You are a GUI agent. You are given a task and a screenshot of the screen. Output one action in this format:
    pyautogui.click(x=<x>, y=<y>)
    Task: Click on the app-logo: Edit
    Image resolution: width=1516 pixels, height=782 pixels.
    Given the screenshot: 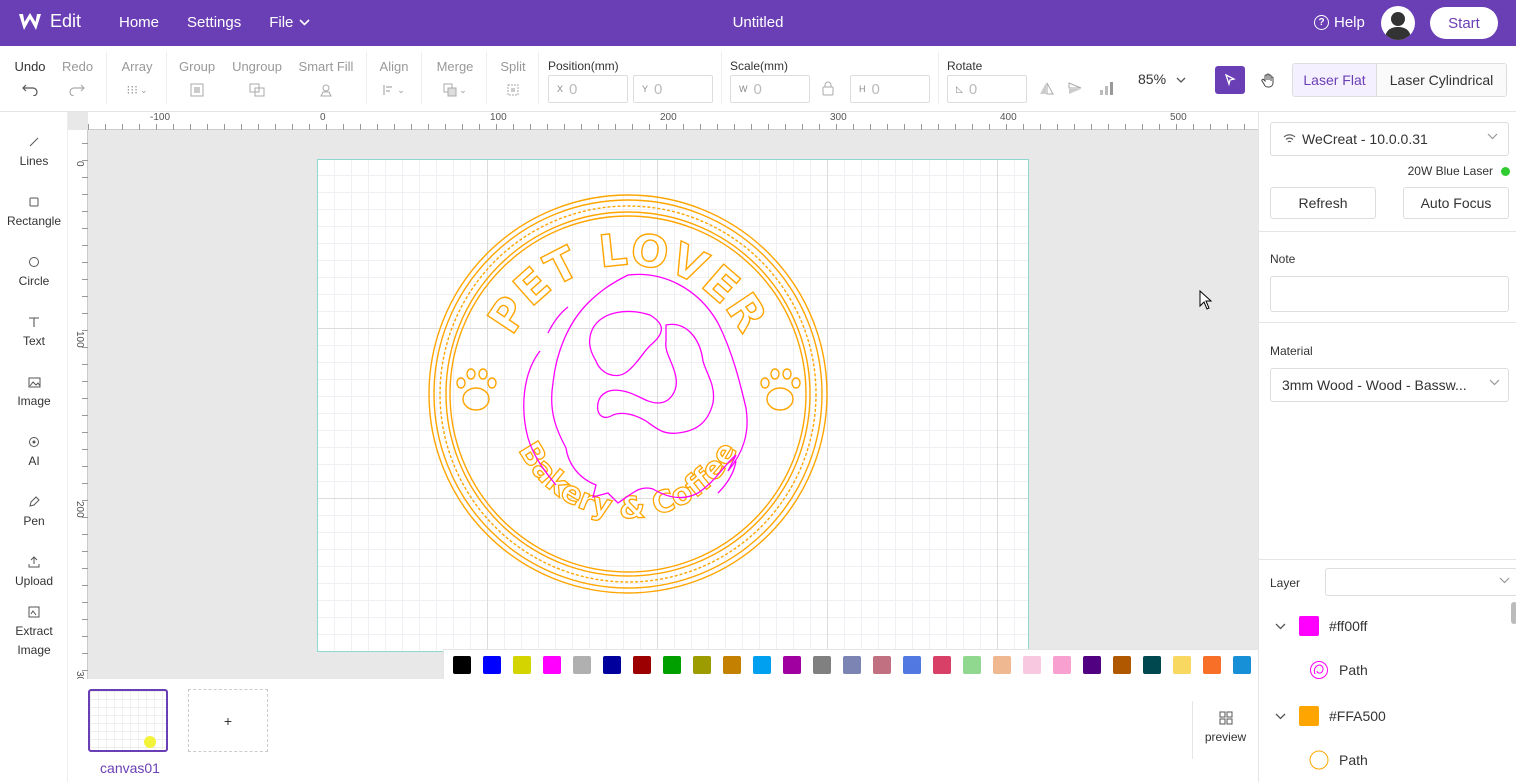 What is the action you would take?
    pyautogui.click(x=49, y=21)
    